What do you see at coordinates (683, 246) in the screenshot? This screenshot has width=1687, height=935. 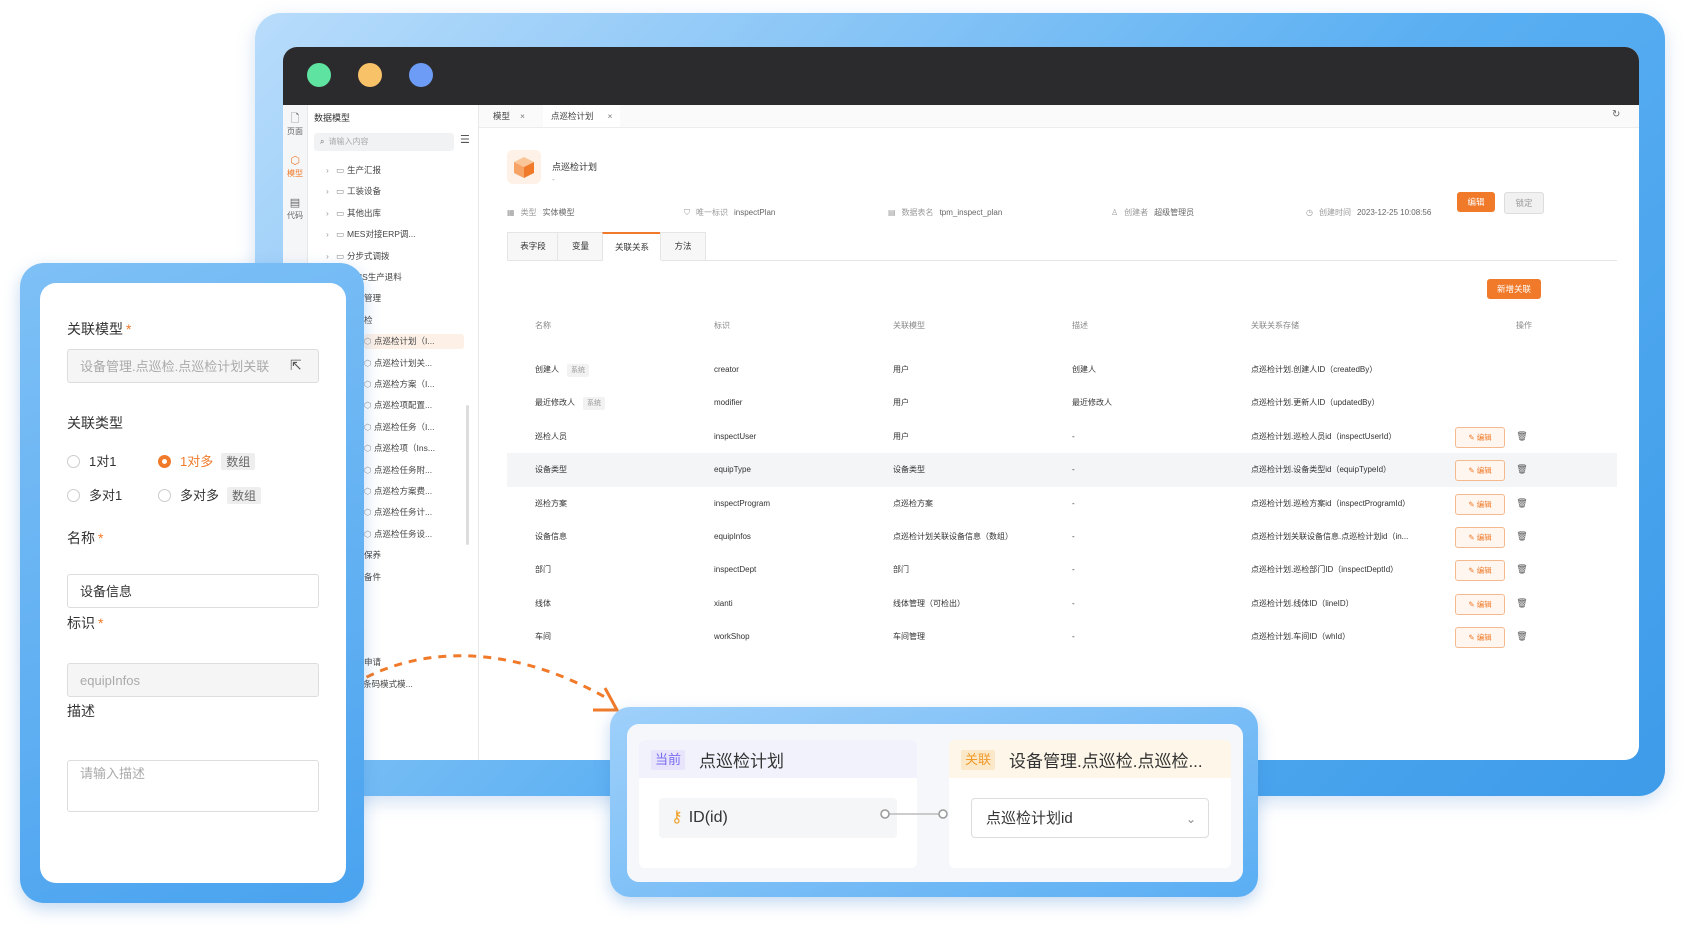 I see `tab-methods: 方法` at bounding box center [683, 246].